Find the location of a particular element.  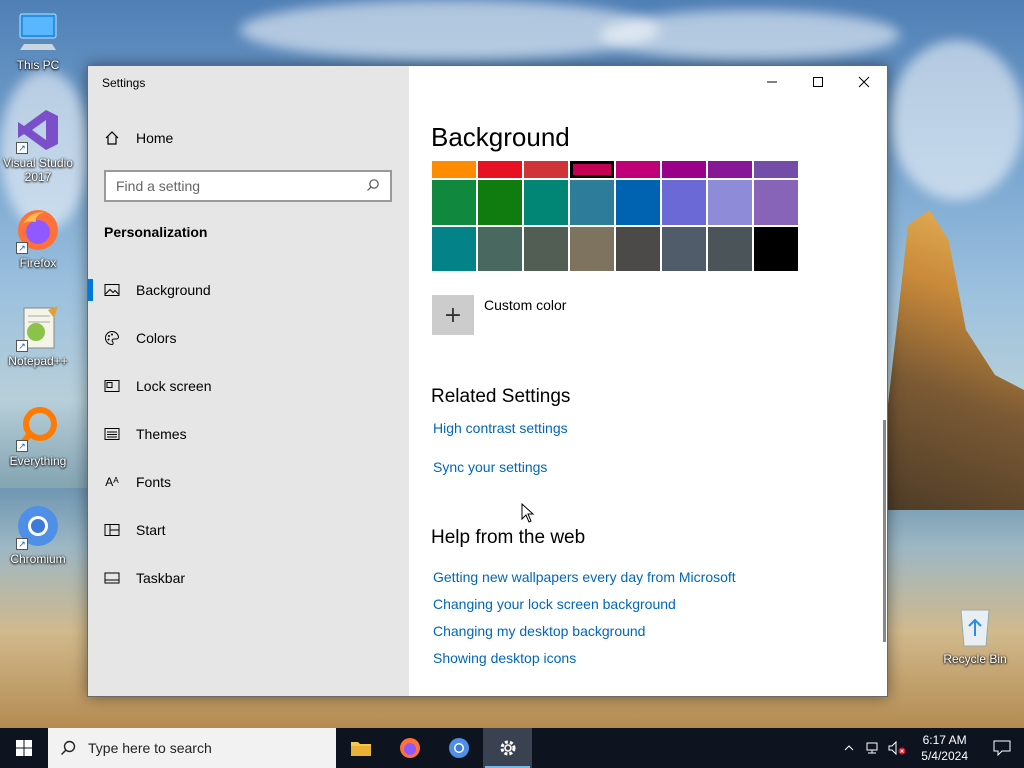

sidebar-item-themes: Themes is located at coordinates (248, 434).